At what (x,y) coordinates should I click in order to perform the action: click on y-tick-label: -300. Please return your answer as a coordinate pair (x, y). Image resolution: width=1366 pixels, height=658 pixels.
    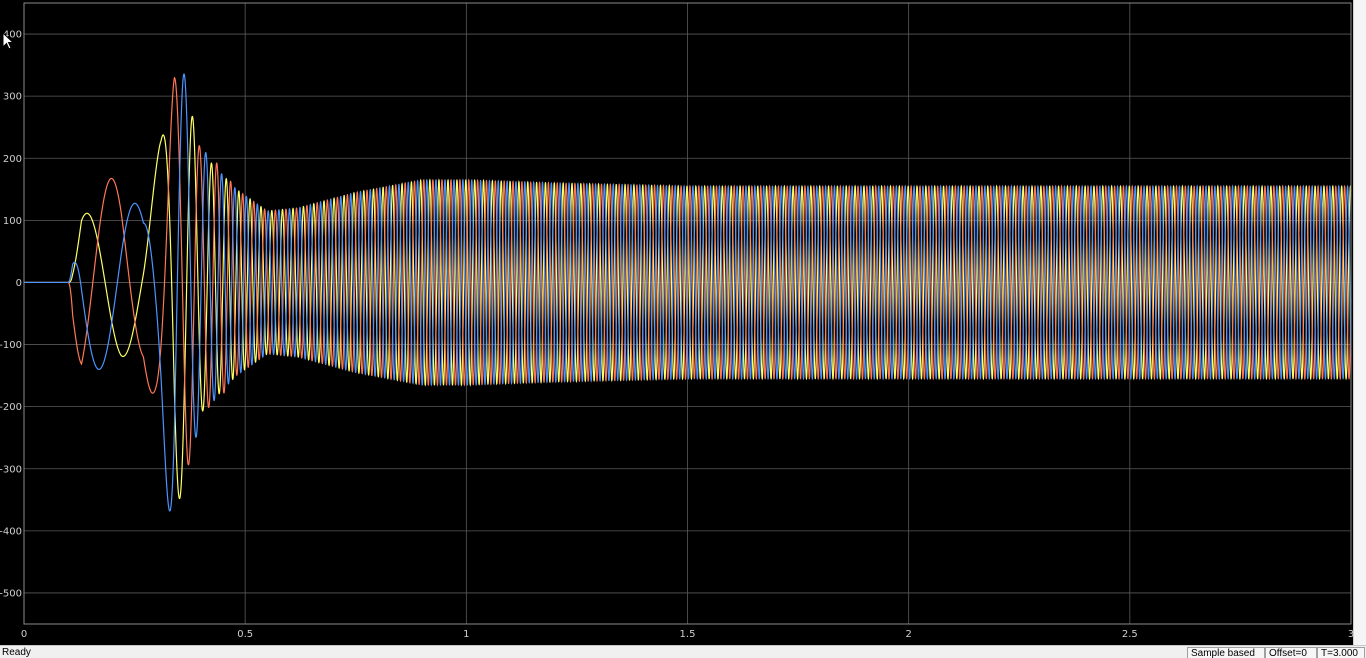
    Looking at the image, I should click on (11, 469).